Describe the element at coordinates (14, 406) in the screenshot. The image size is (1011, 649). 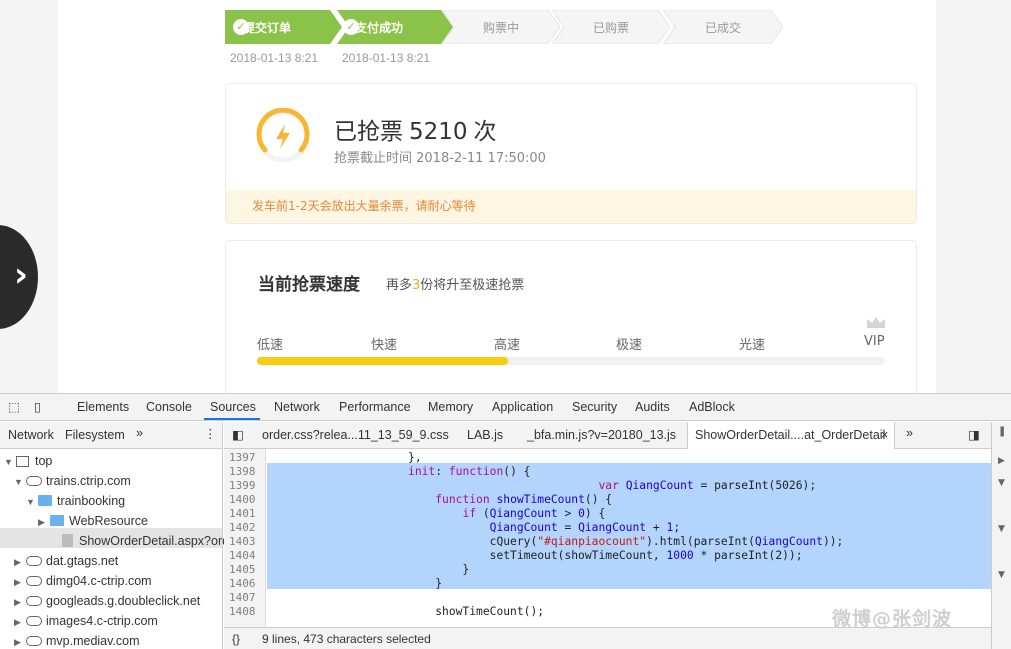
I see `inspect-icon: ⬚` at that location.